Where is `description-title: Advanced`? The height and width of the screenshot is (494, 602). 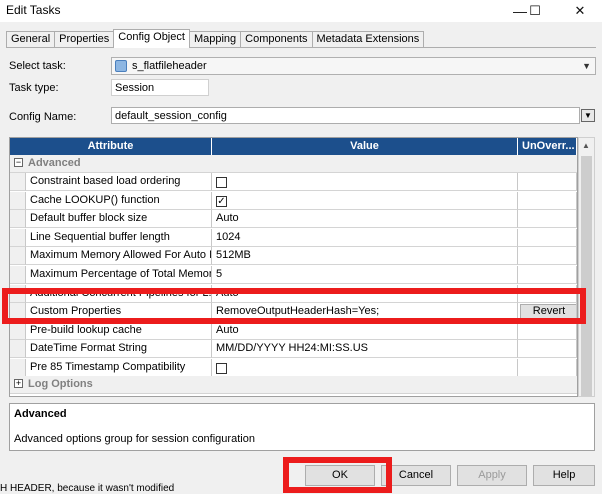
description-title: Advanced is located at coordinates (40, 414).